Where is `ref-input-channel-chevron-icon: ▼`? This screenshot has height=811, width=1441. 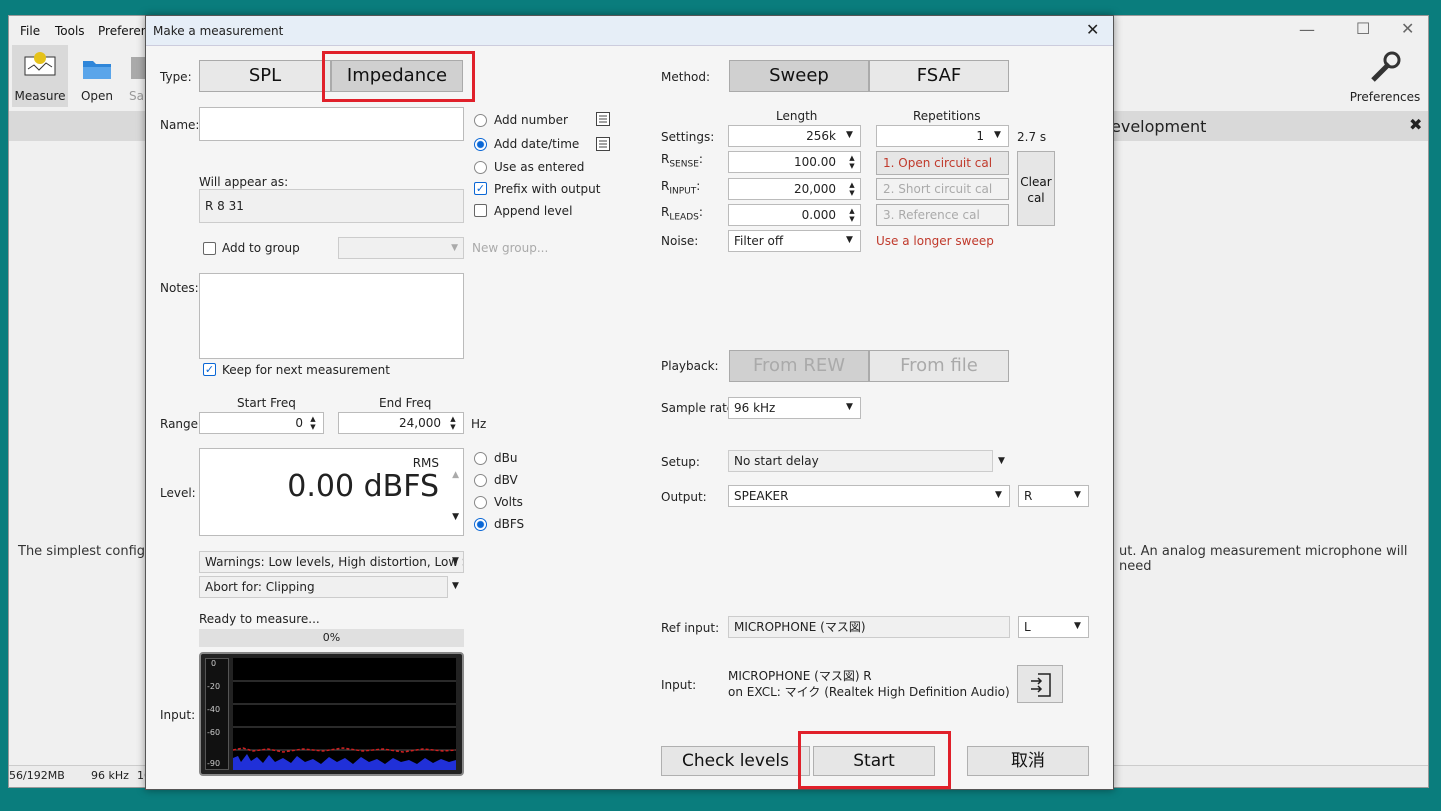 ref-input-channel-chevron-icon: ▼ is located at coordinates (1077, 626).